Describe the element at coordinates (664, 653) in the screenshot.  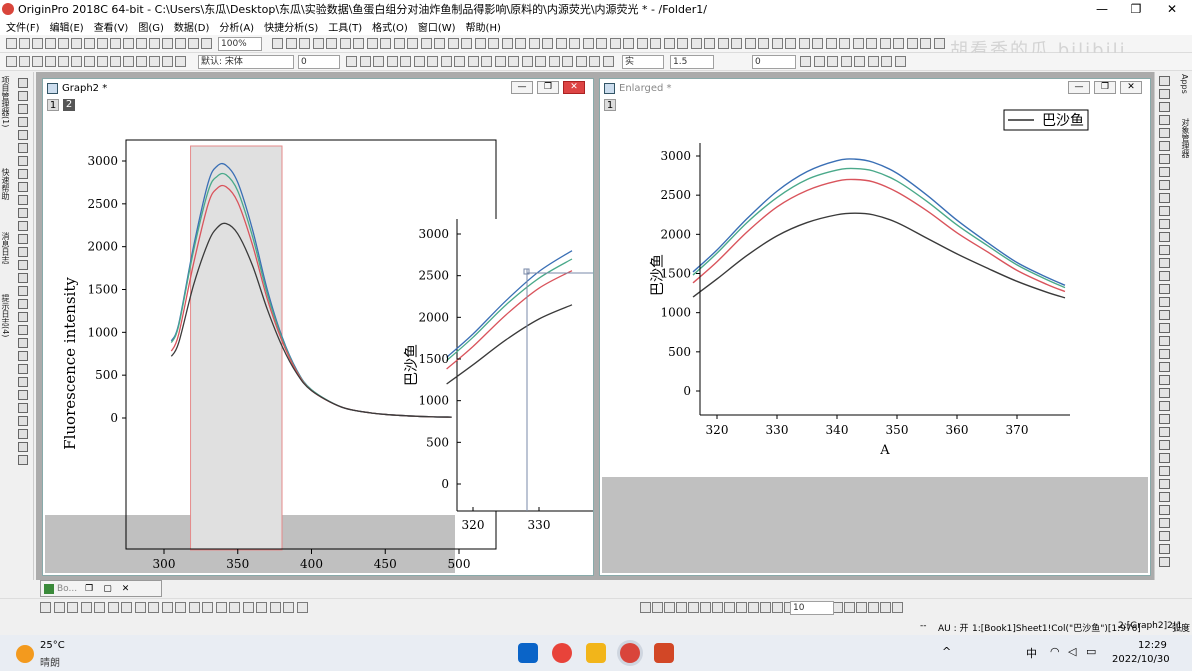
I see `powerpoint-icon` at that location.